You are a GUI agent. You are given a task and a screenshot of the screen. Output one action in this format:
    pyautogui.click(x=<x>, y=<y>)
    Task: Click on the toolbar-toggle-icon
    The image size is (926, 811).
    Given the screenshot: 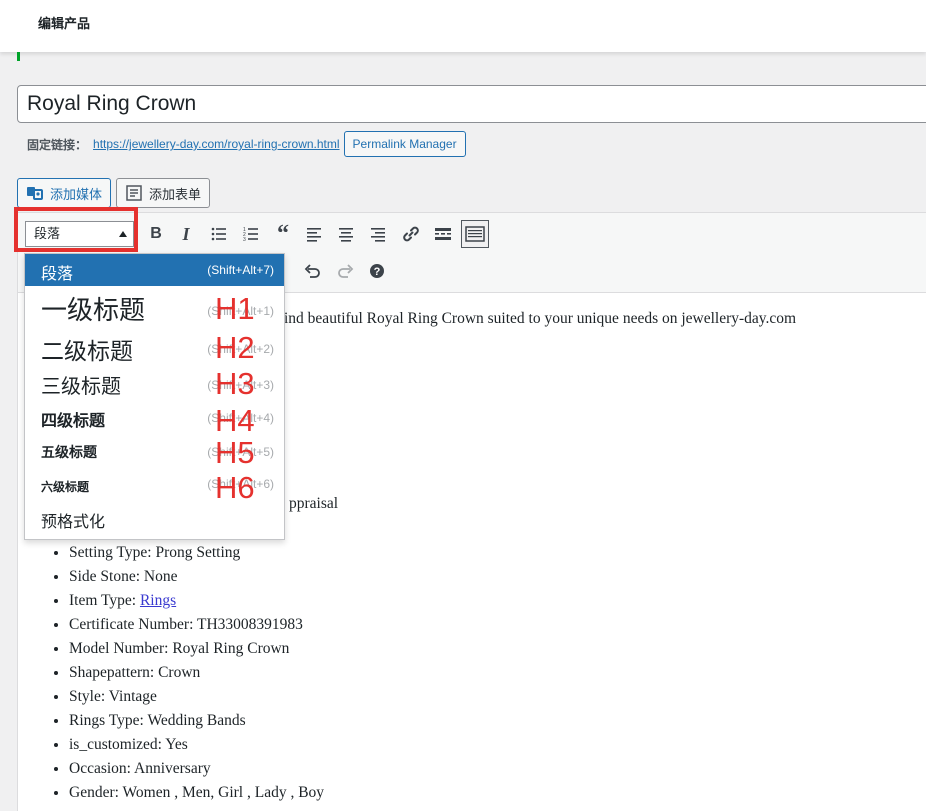 What is the action you would take?
    pyautogui.click(x=475, y=234)
    